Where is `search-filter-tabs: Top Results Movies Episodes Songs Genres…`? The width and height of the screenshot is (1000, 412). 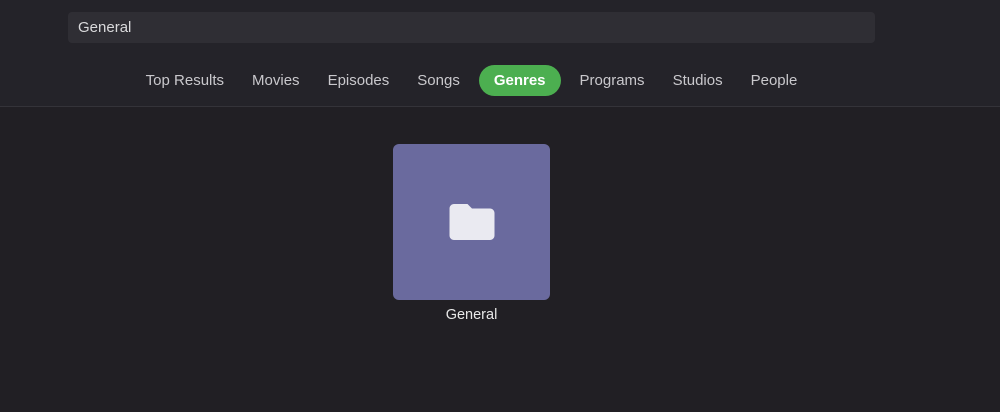 search-filter-tabs: Top Results Movies Episodes Songs Genres… is located at coordinates (471, 80).